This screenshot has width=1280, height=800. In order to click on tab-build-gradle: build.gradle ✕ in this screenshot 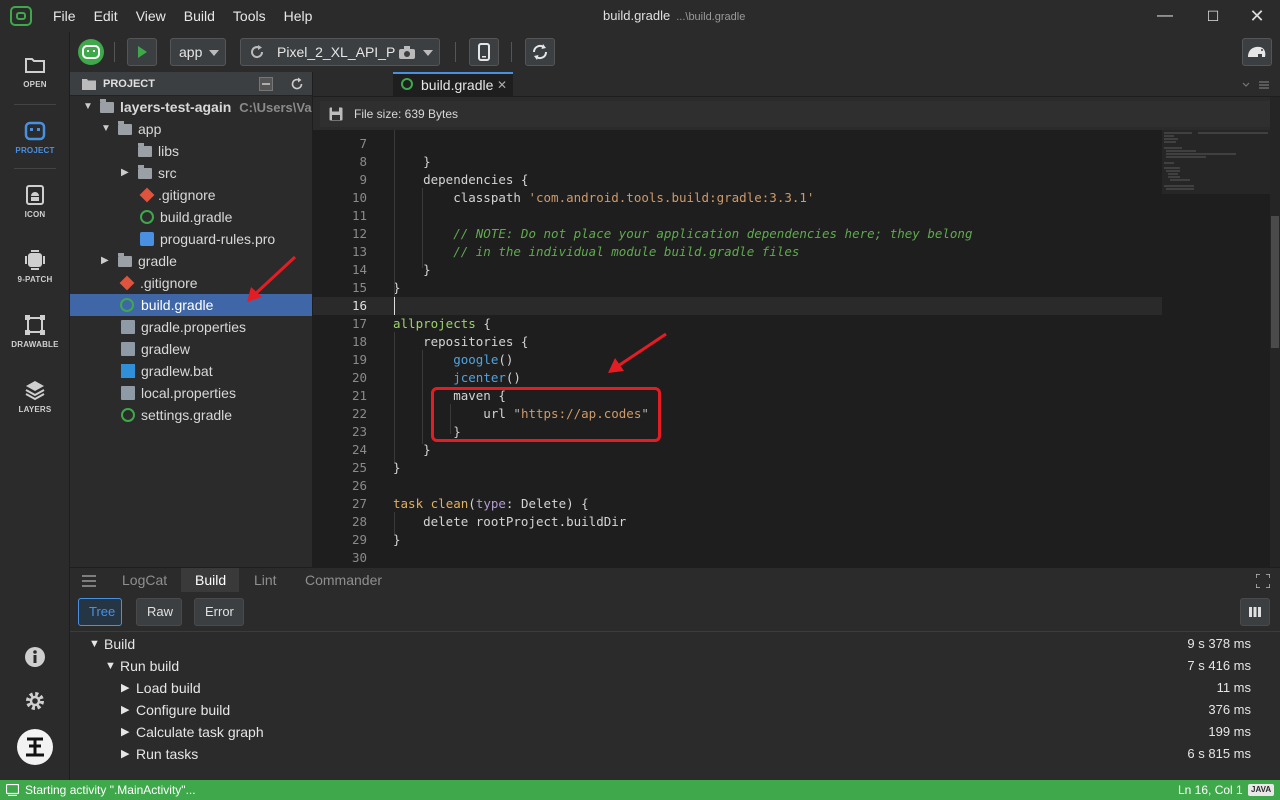, I will do `click(453, 84)`.